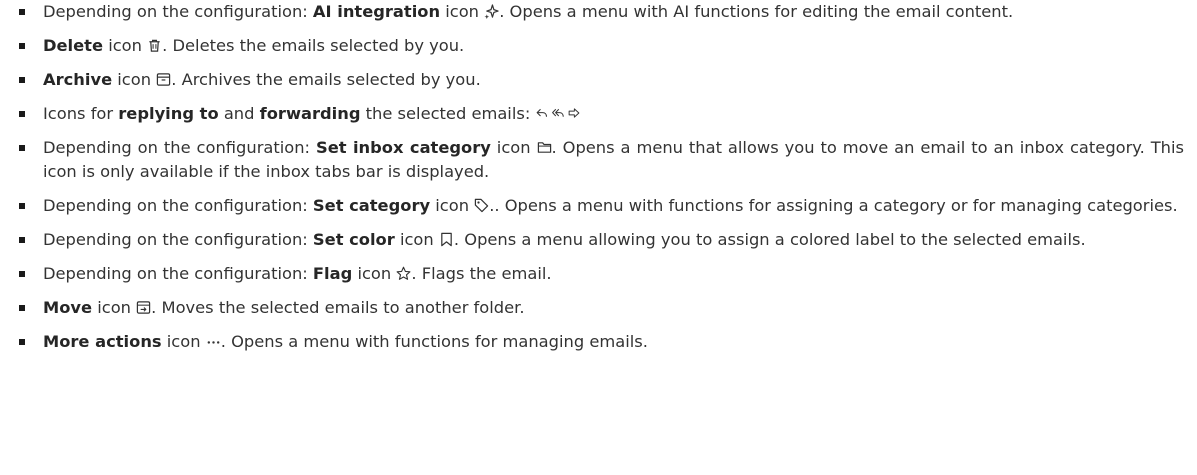 This screenshot has width=1197, height=475. What do you see at coordinates (371, 205) in the screenshot?
I see `item-term: Set category` at bounding box center [371, 205].